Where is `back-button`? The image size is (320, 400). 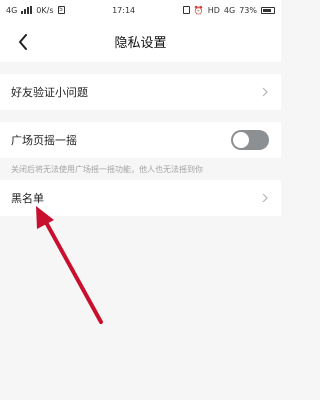
back-button is located at coordinates (23, 42).